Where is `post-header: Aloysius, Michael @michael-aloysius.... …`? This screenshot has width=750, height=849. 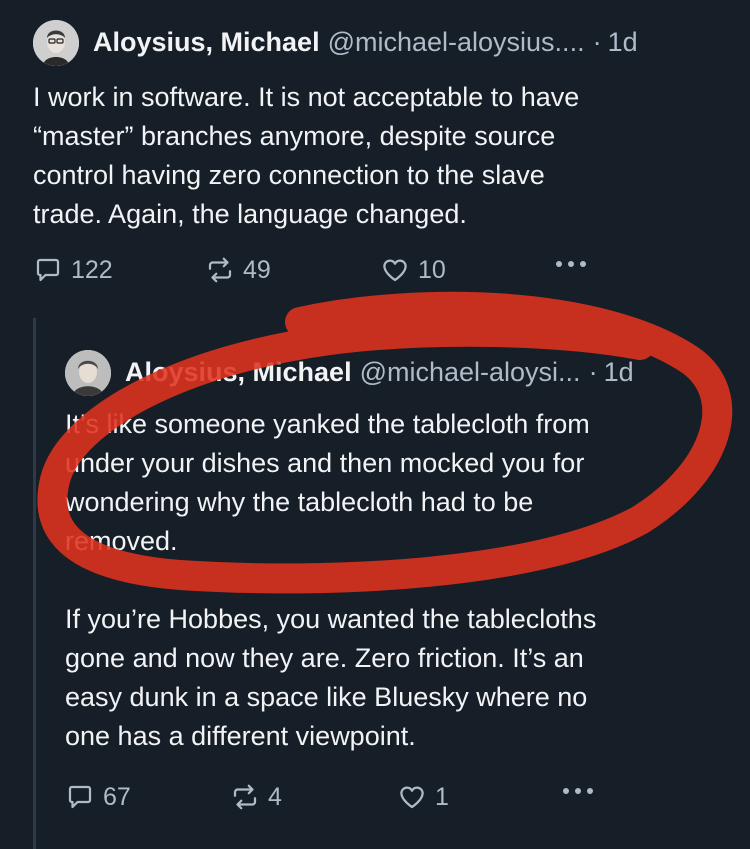 post-header: Aloysius, Michael @michael-aloysius.... … is located at coordinates (365, 42).